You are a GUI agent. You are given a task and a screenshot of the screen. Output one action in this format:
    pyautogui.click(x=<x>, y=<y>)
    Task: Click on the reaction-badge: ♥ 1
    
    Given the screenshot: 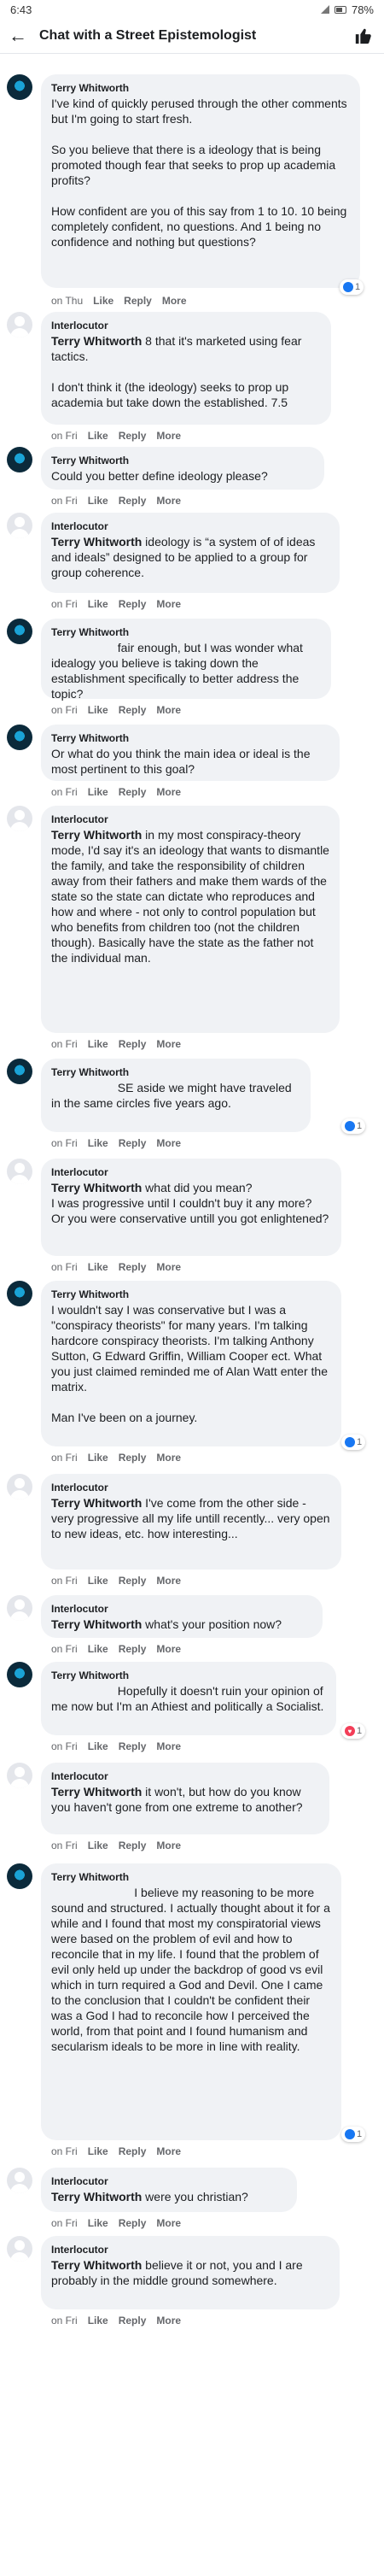 What is the action you would take?
    pyautogui.click(x=353, y=1731)
    